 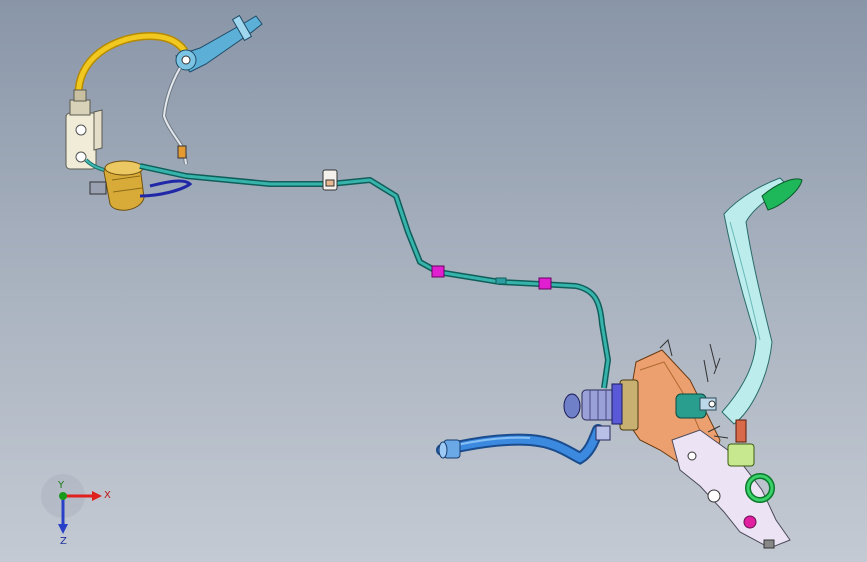 I want to click on pushrod-assembly, so click(x=696, y=406).